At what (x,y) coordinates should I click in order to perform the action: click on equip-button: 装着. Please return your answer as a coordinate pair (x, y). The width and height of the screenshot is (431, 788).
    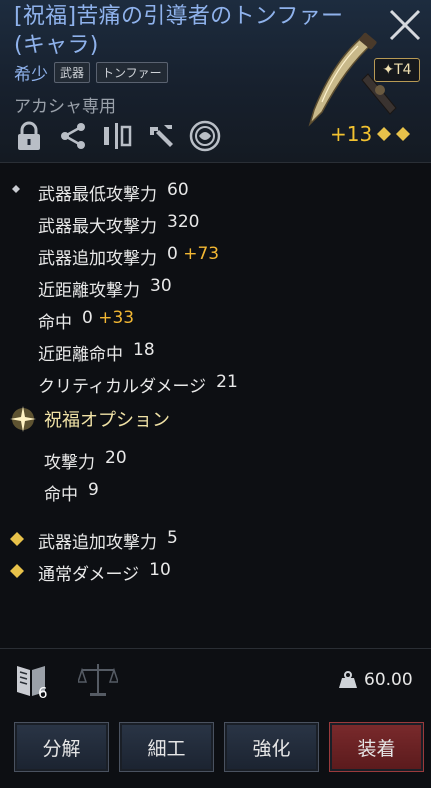
    Looking at the image, I should click on (376, 747).